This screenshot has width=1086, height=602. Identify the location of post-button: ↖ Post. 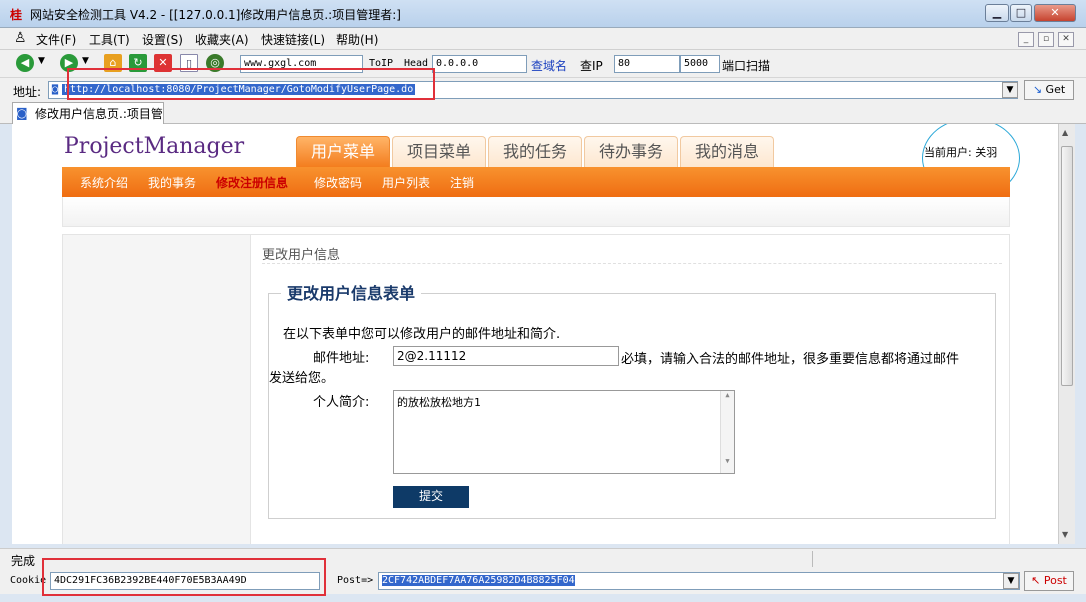
(1049, 581).